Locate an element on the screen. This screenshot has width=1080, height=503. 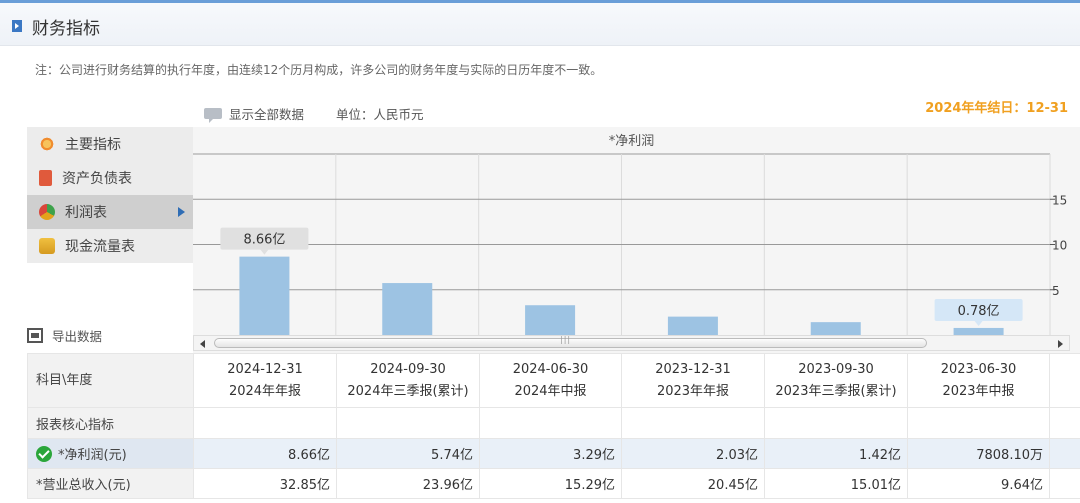
y-tick-label: 10 is located at coordinates (1059, 246).